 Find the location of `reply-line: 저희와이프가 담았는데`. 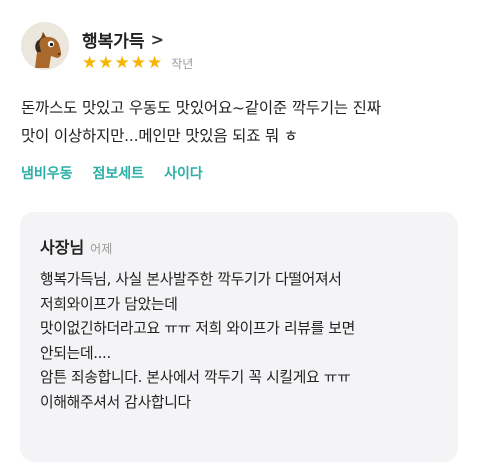

reply-line: 저희와이프가 담았는데 is located at coordinates (109, 304).